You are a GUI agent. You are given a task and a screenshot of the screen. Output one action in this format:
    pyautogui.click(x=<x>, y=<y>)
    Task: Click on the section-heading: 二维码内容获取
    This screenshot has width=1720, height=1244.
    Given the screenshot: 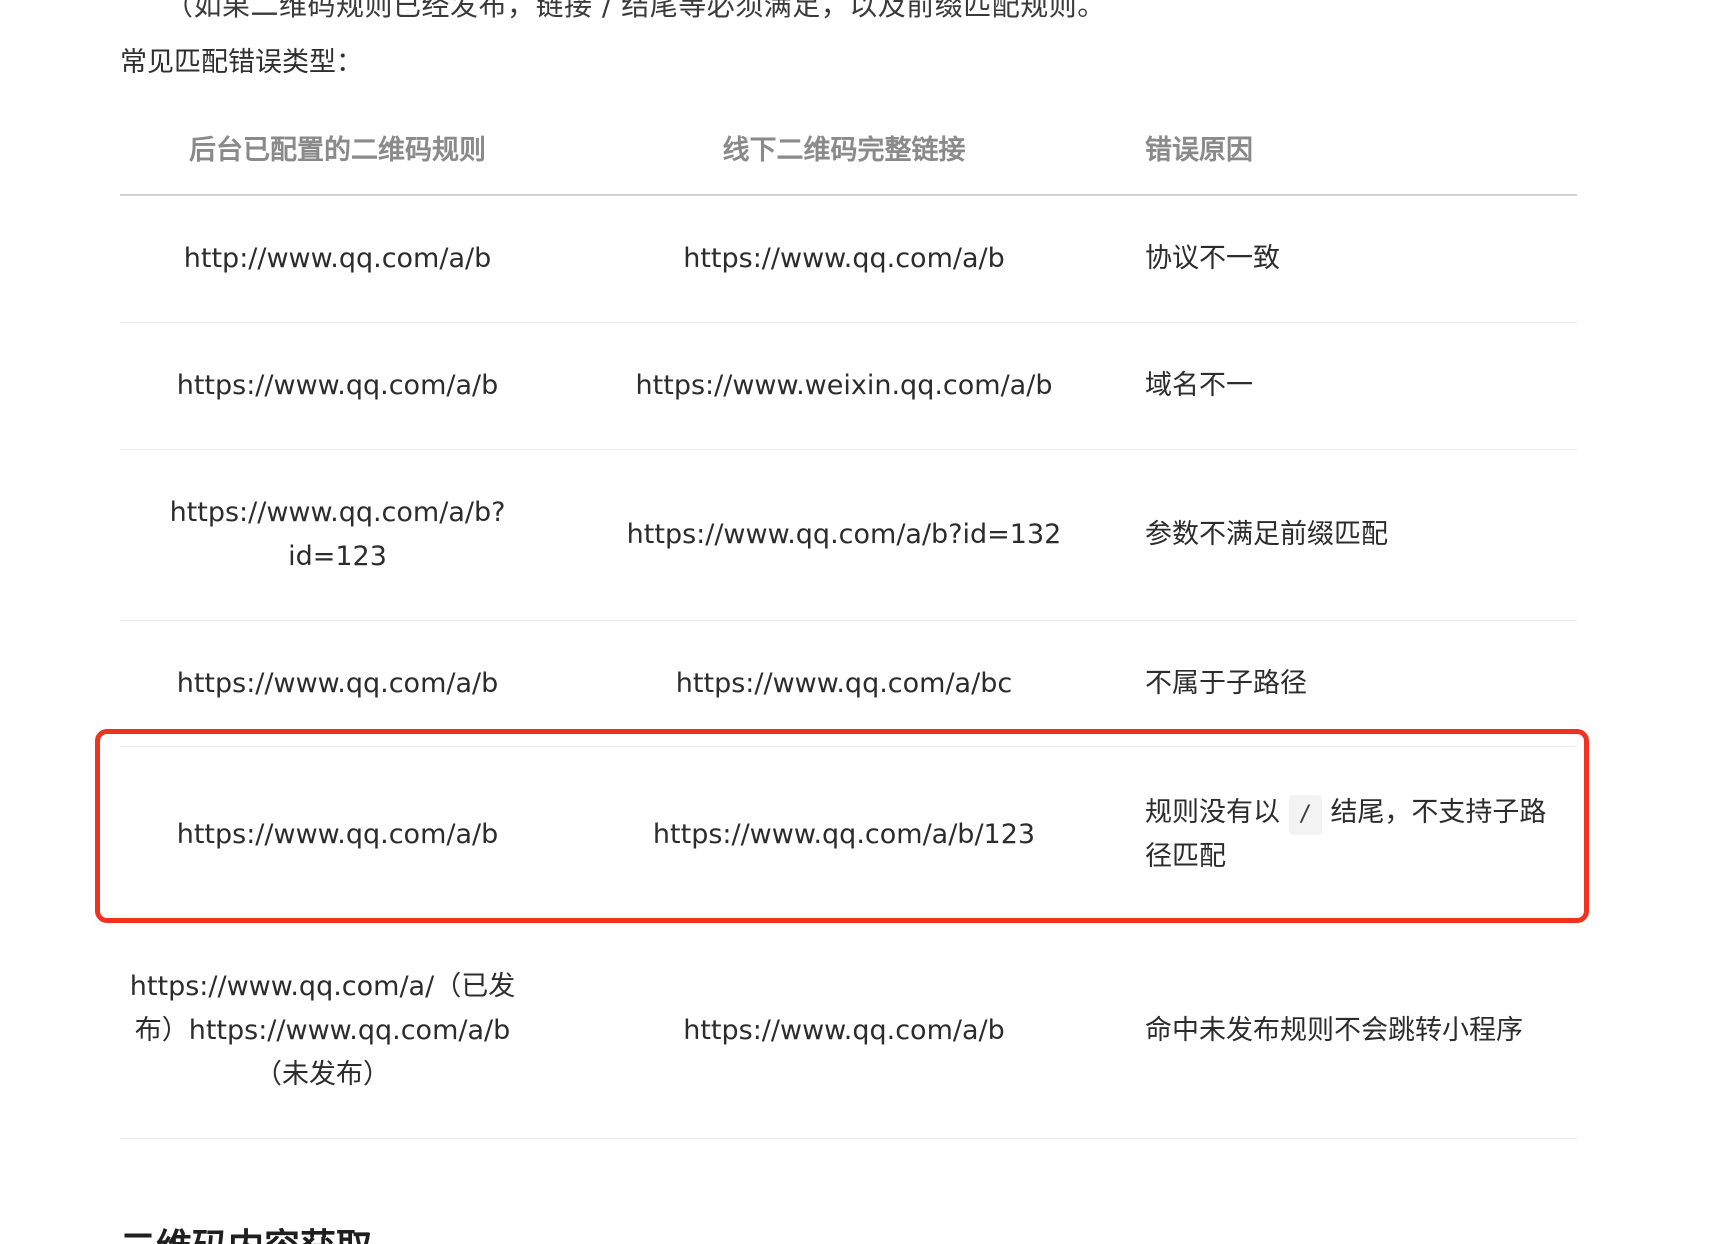 What is the action you would take?
    pyautogui.click(x=246, y=1231)
    